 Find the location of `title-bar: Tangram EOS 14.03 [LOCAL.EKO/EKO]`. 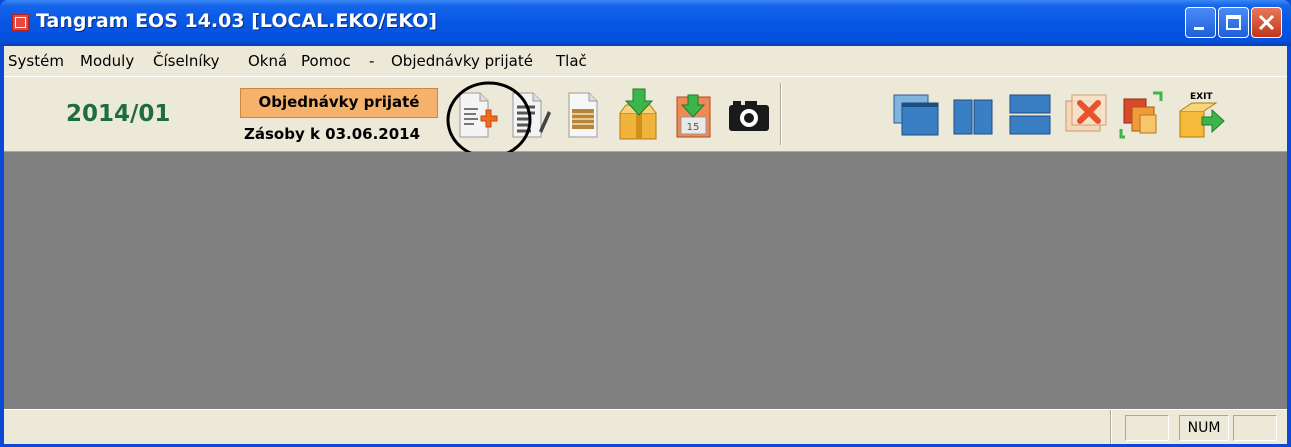

title-bar: Tangram EOS 14.03 [LOCAL.EKO/EKO] is located at coordinates (645, 23).